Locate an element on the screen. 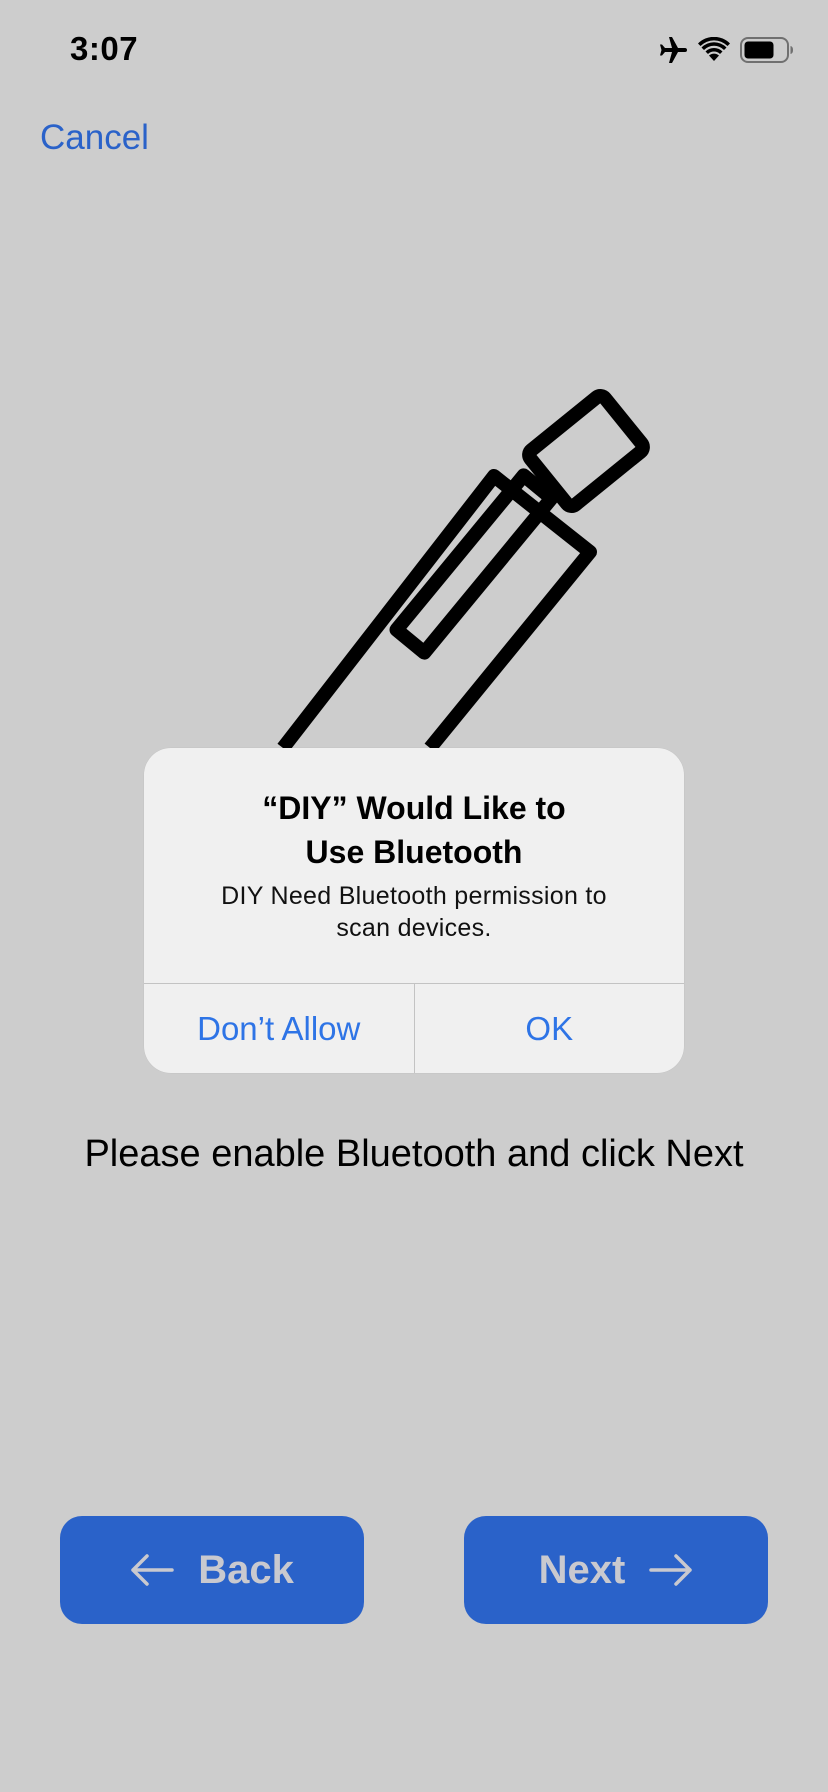 Image resolution: width=828 pixels, height=1792 pixels. arrow-right-icon is located at coordinates (671, 1570).